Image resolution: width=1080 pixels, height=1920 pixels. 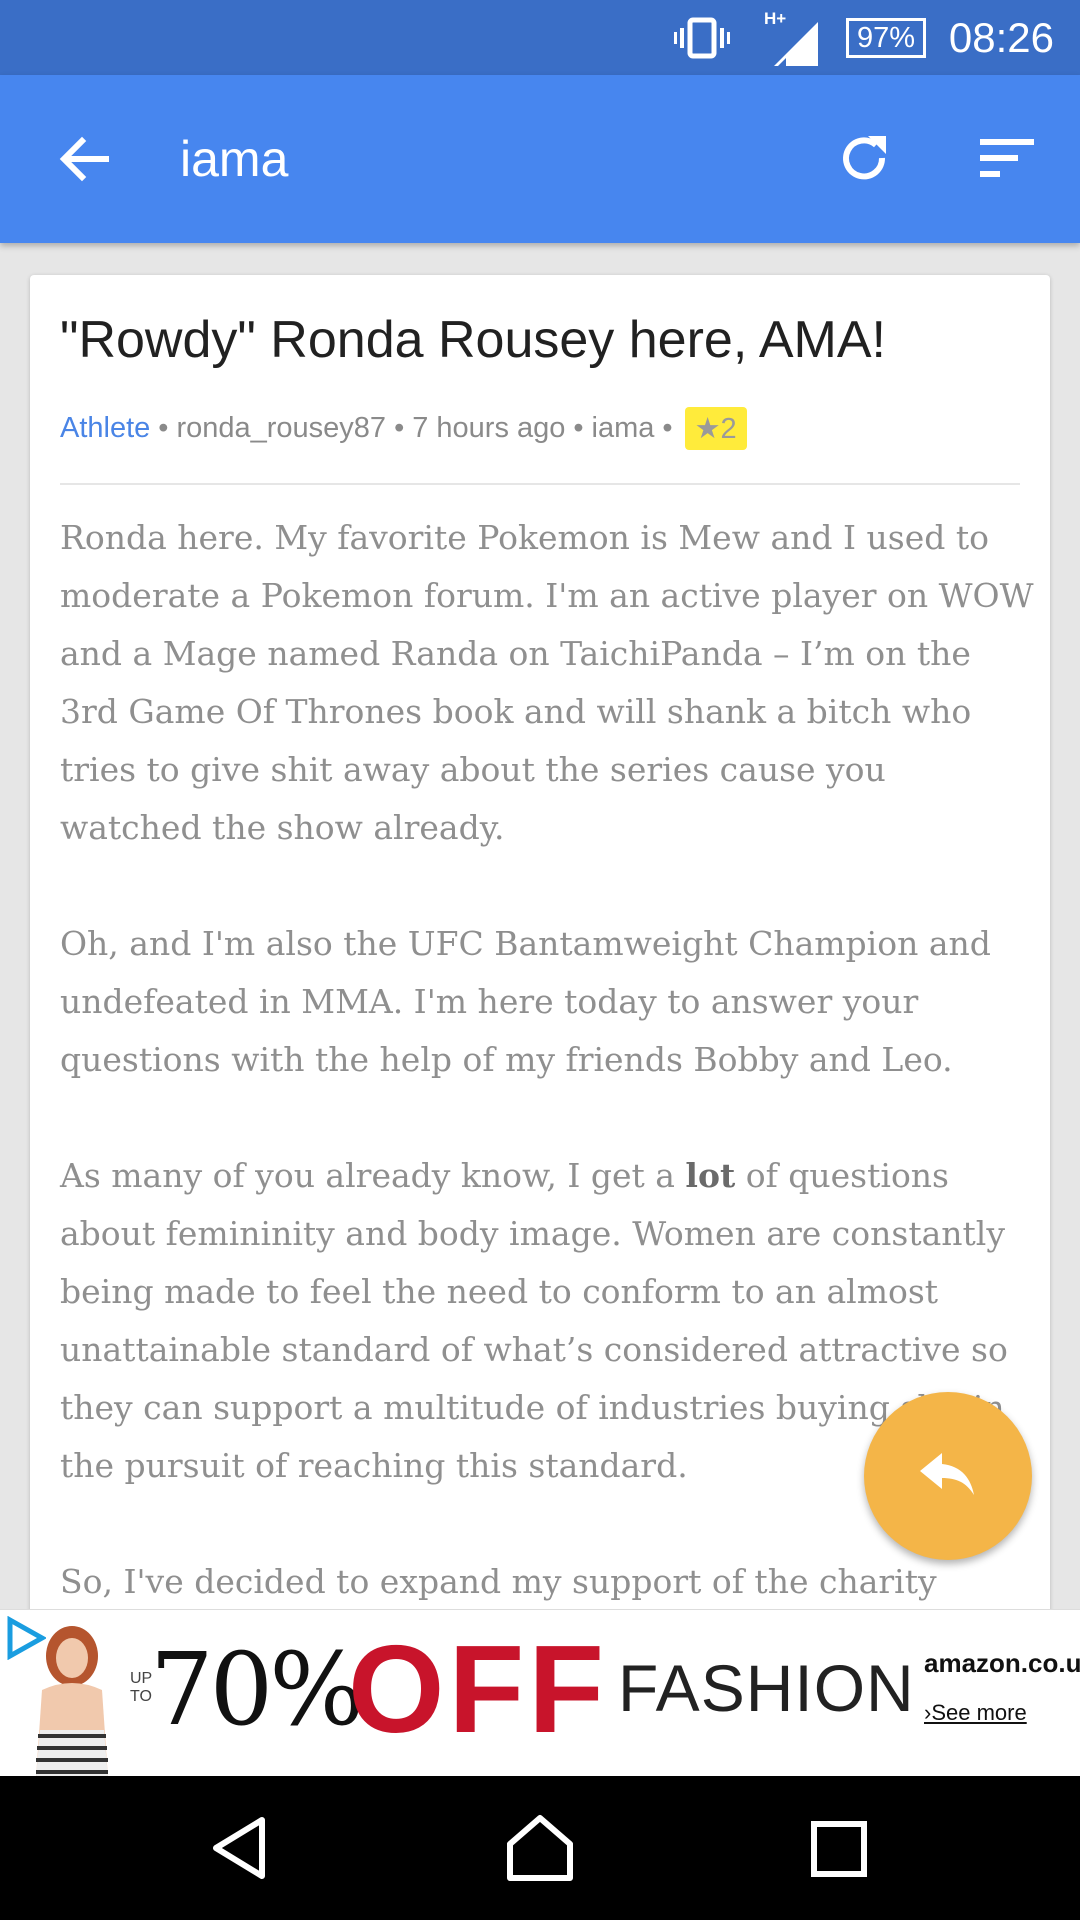 What do you see at coordinates (373, 1175) in the screenshot?
I see `body-text: As many of you already know, I get a` at bounding box center [373, 1175].